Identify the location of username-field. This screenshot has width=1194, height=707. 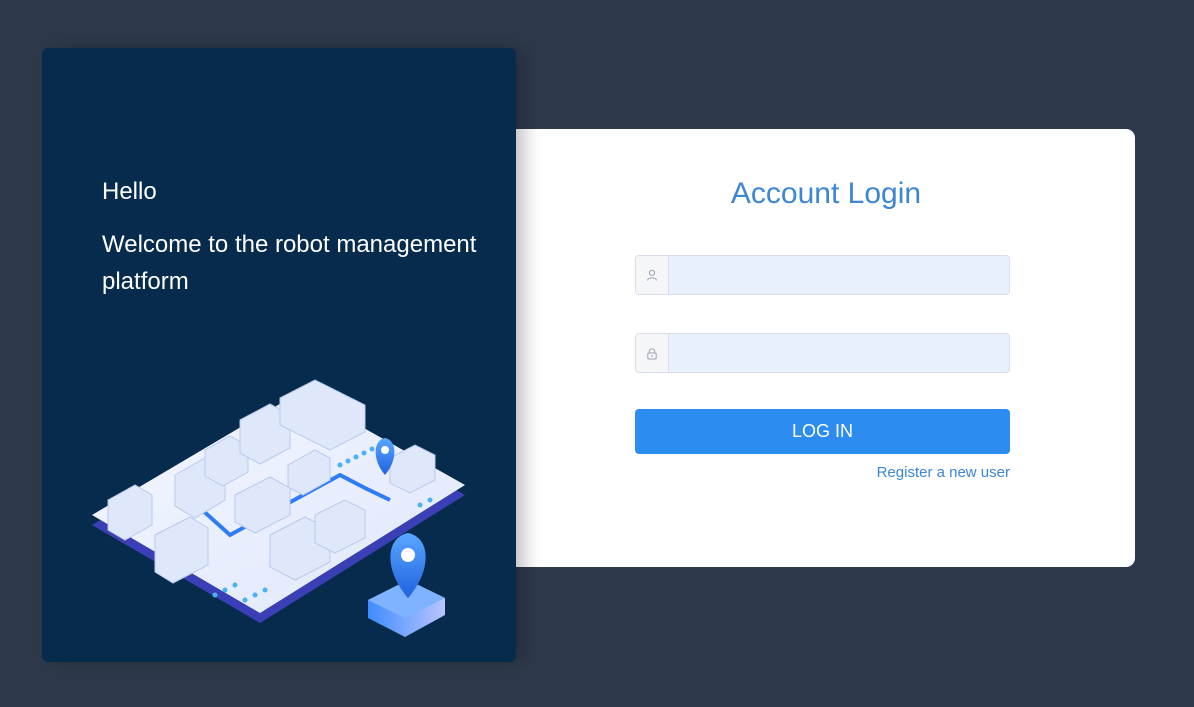
(822, 275).